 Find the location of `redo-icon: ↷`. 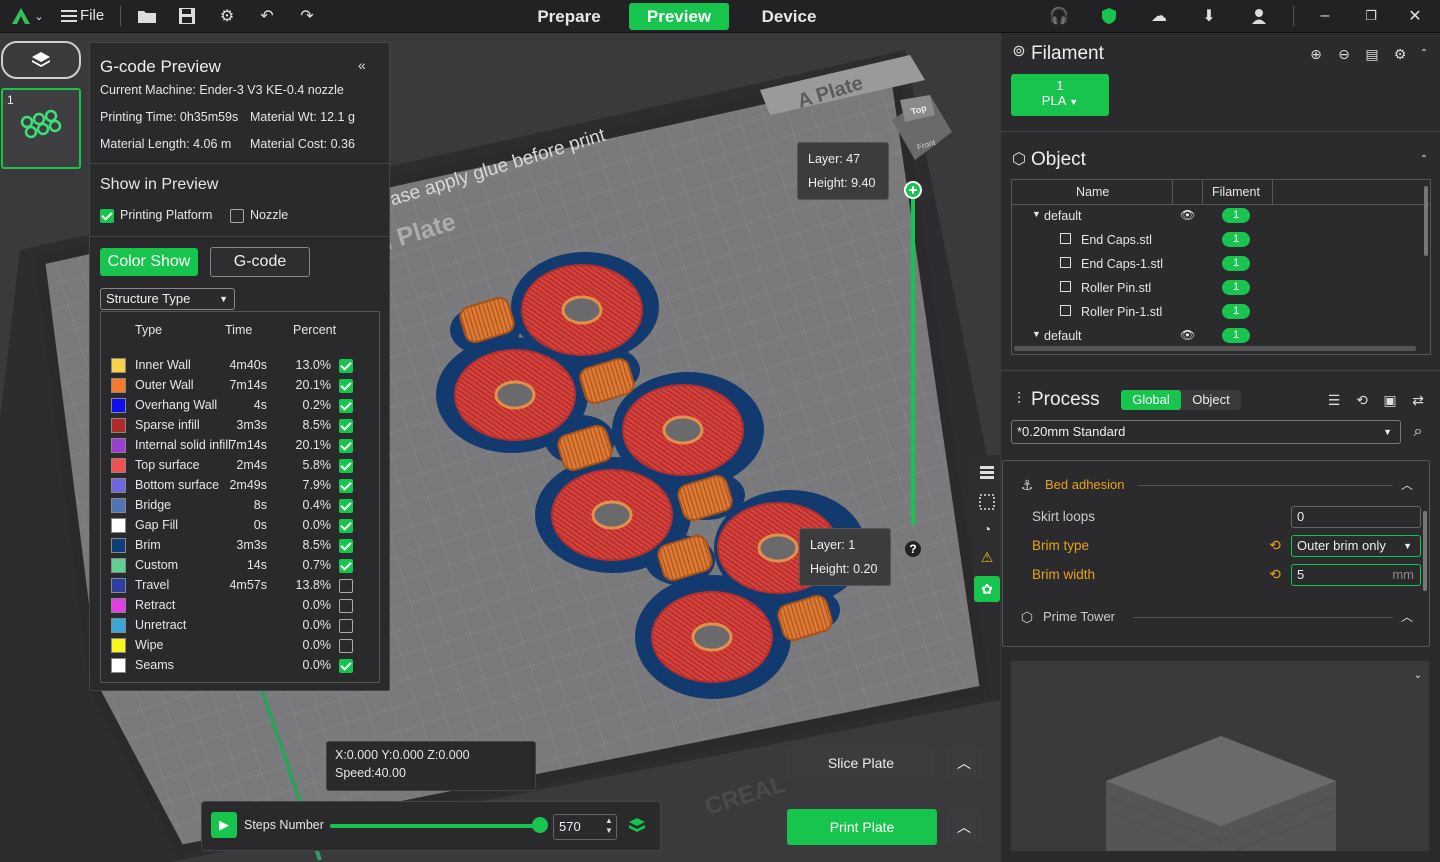

redo-icon: ↷ is located at coordinates (307, 16).